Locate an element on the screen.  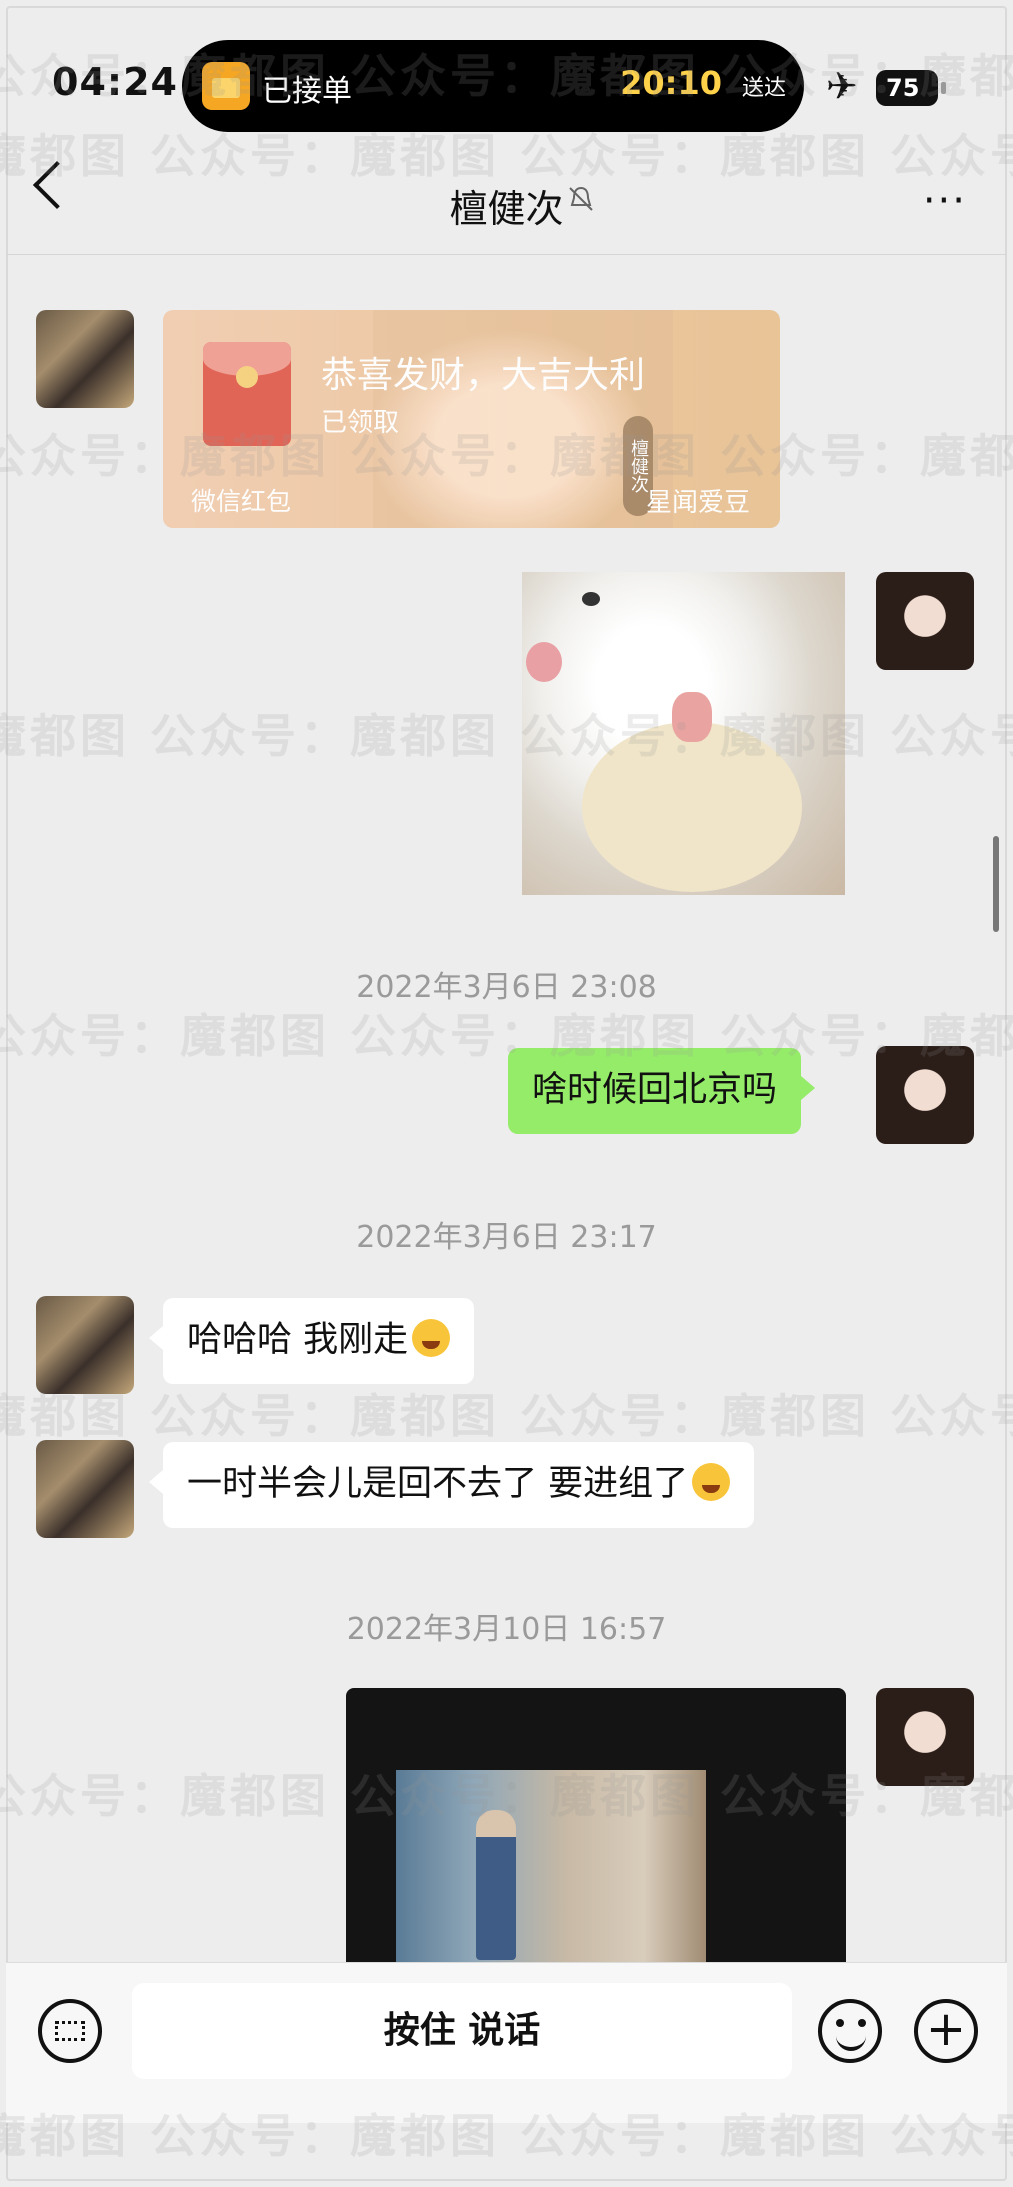
hamster-nose is located at coordinates (544, 662).